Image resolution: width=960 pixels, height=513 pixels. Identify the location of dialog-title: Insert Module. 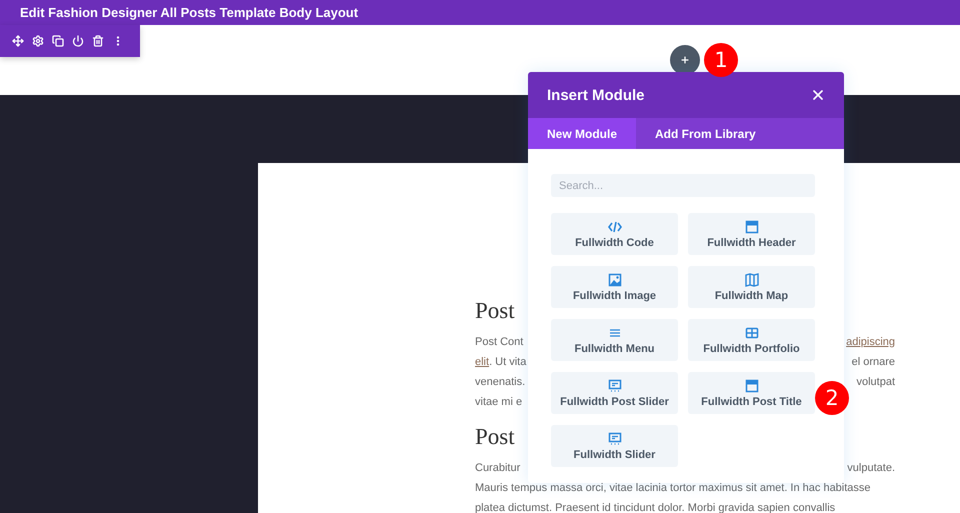
(596, 95).